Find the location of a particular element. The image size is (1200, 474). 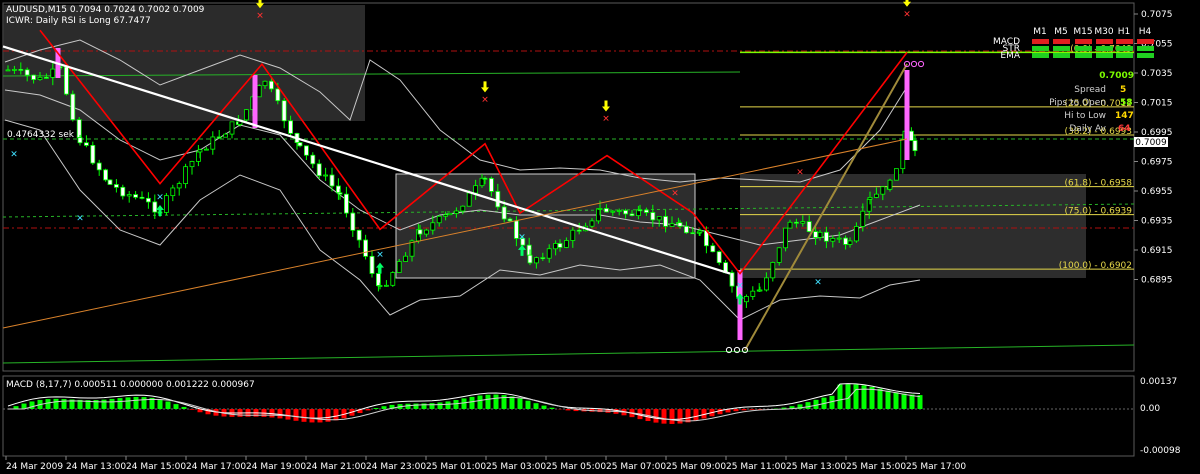

y-tick-label: 0.7015 is located at coordinates (1157, 104).